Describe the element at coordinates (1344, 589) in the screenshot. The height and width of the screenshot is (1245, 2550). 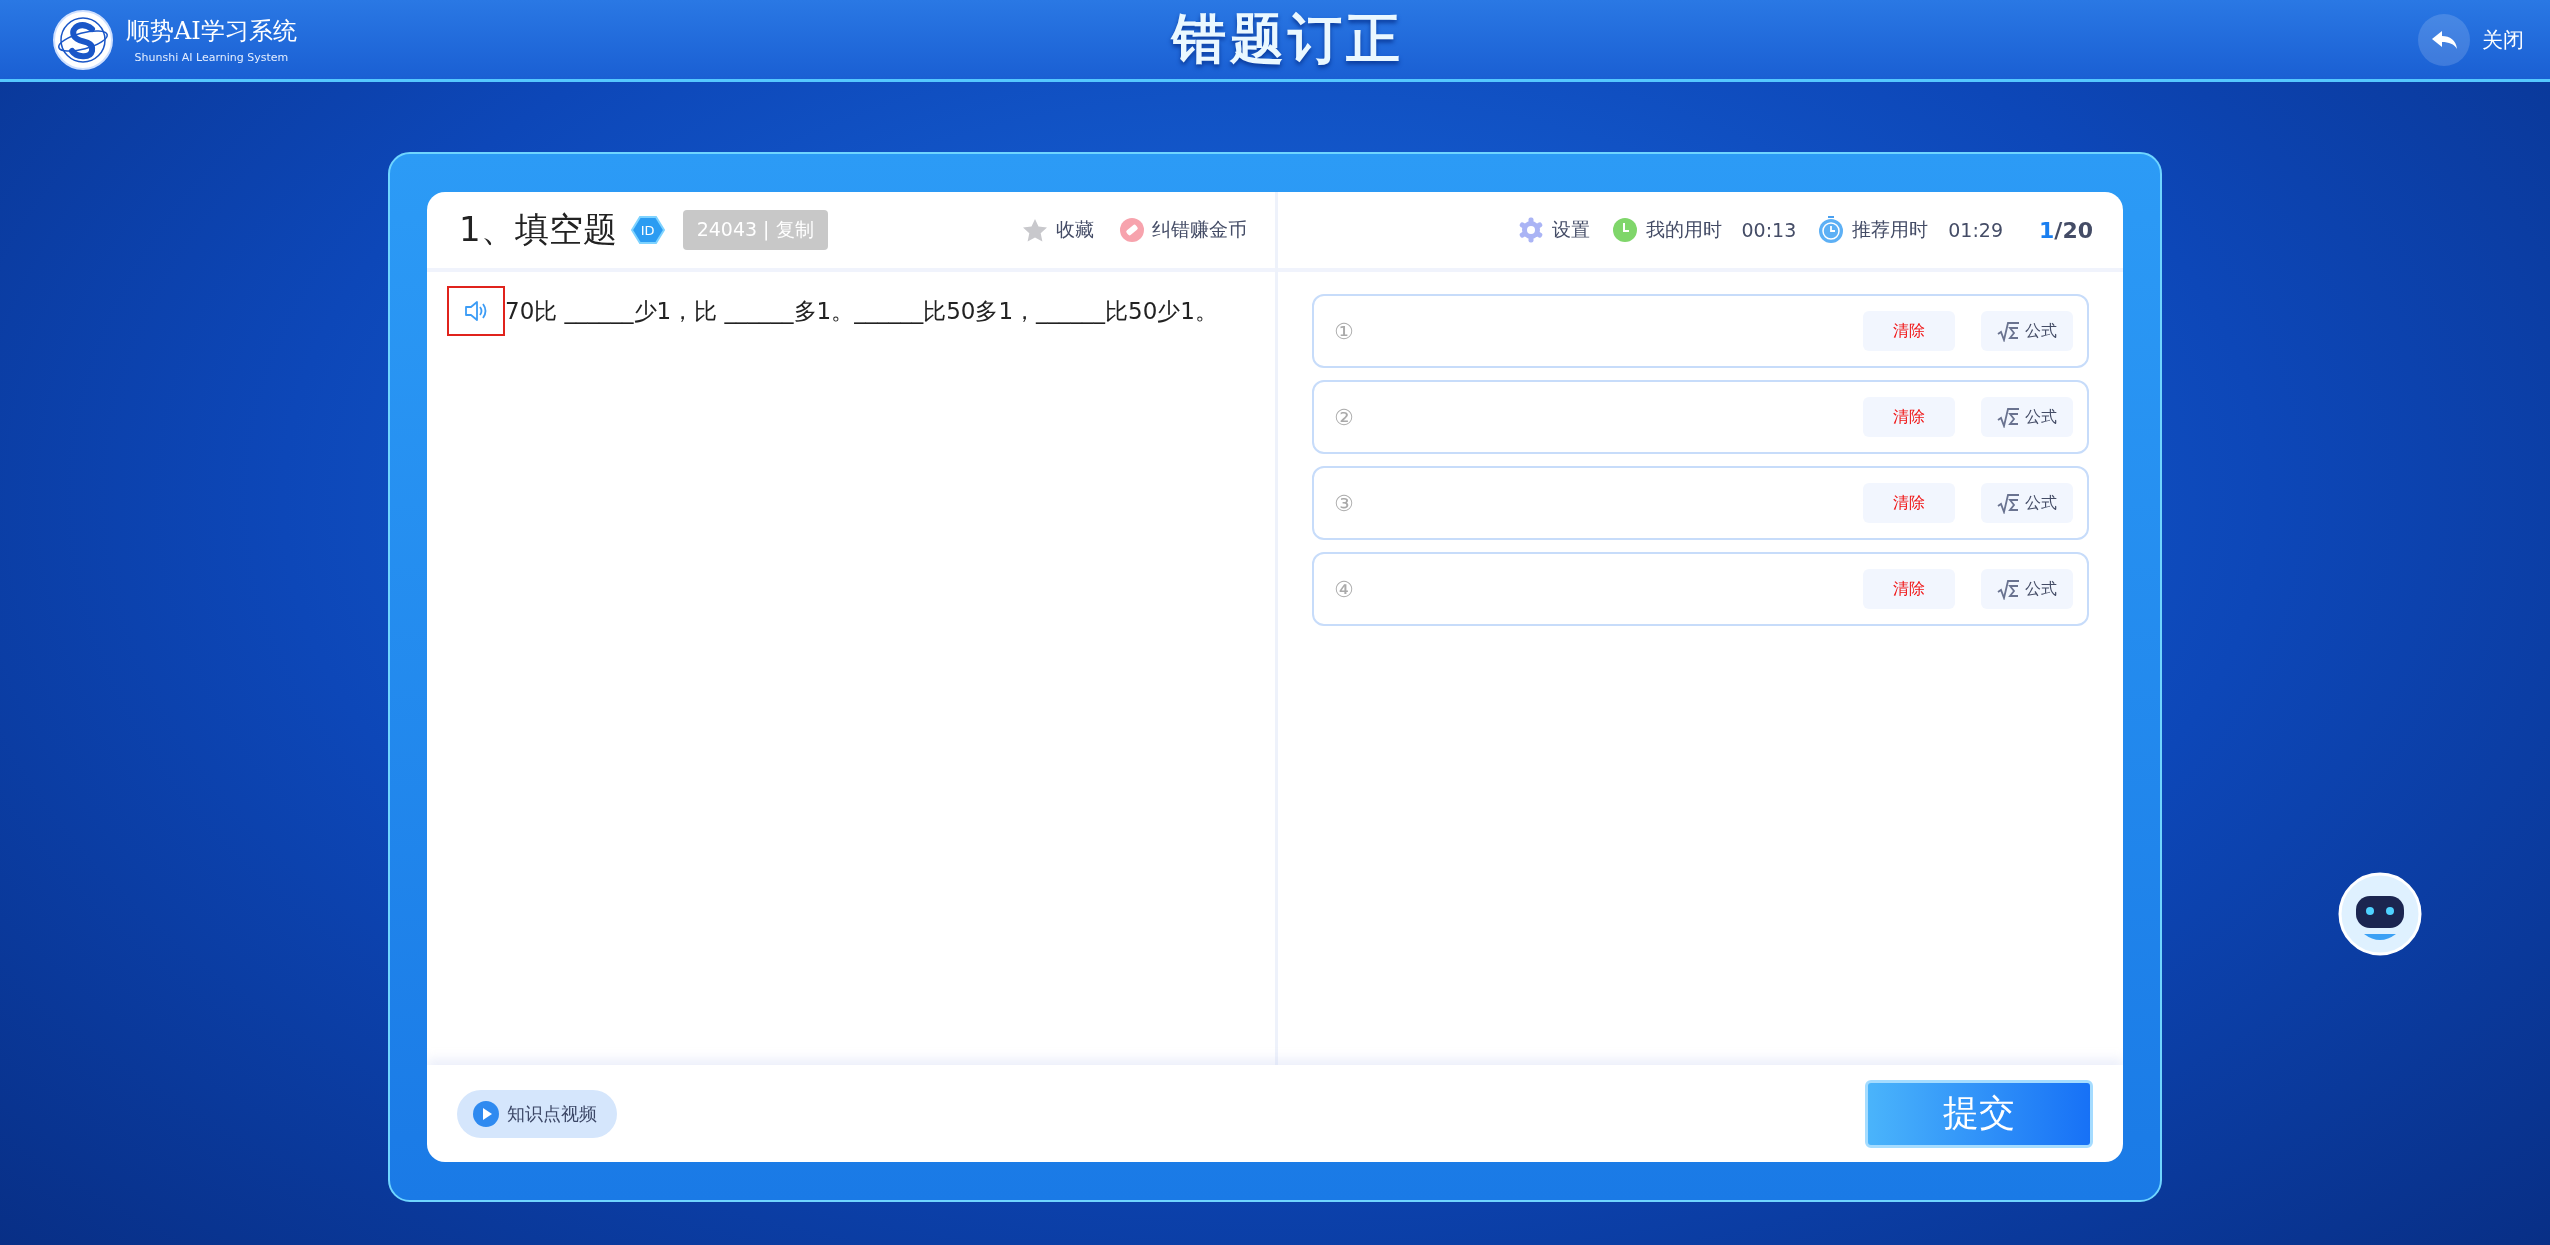
I see `answer-number: ④` at that location.